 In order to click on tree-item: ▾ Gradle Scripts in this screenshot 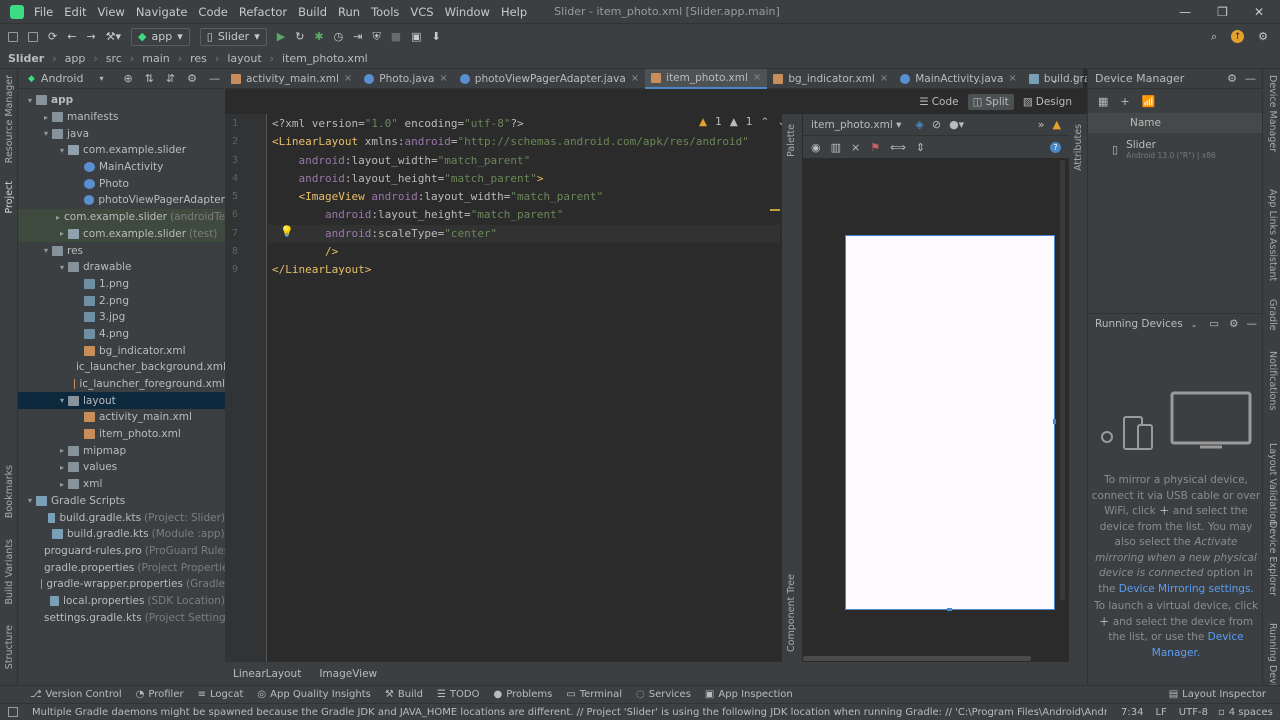, I will do `click(121, 501)`.